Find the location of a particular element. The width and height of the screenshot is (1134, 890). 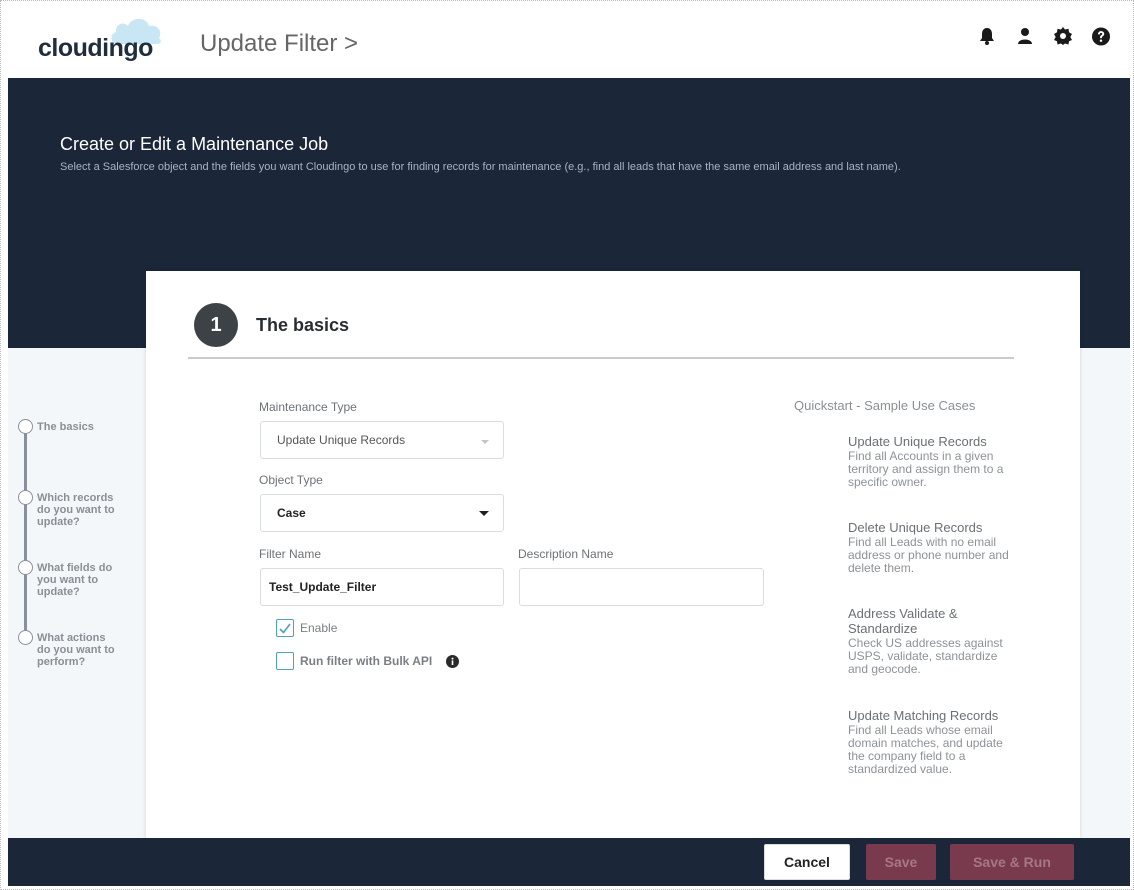

cloudingo-logo: cloudingo is located at coordinates (103, 42).